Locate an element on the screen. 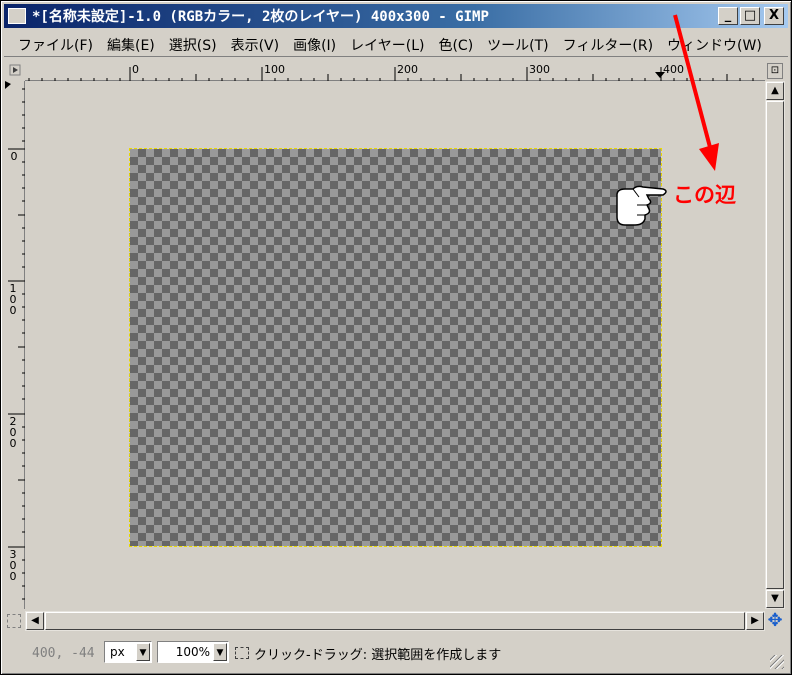 This screenshot has height=675, width=792. menu-edit: 編集(E) is located at coordinates (131, 45).